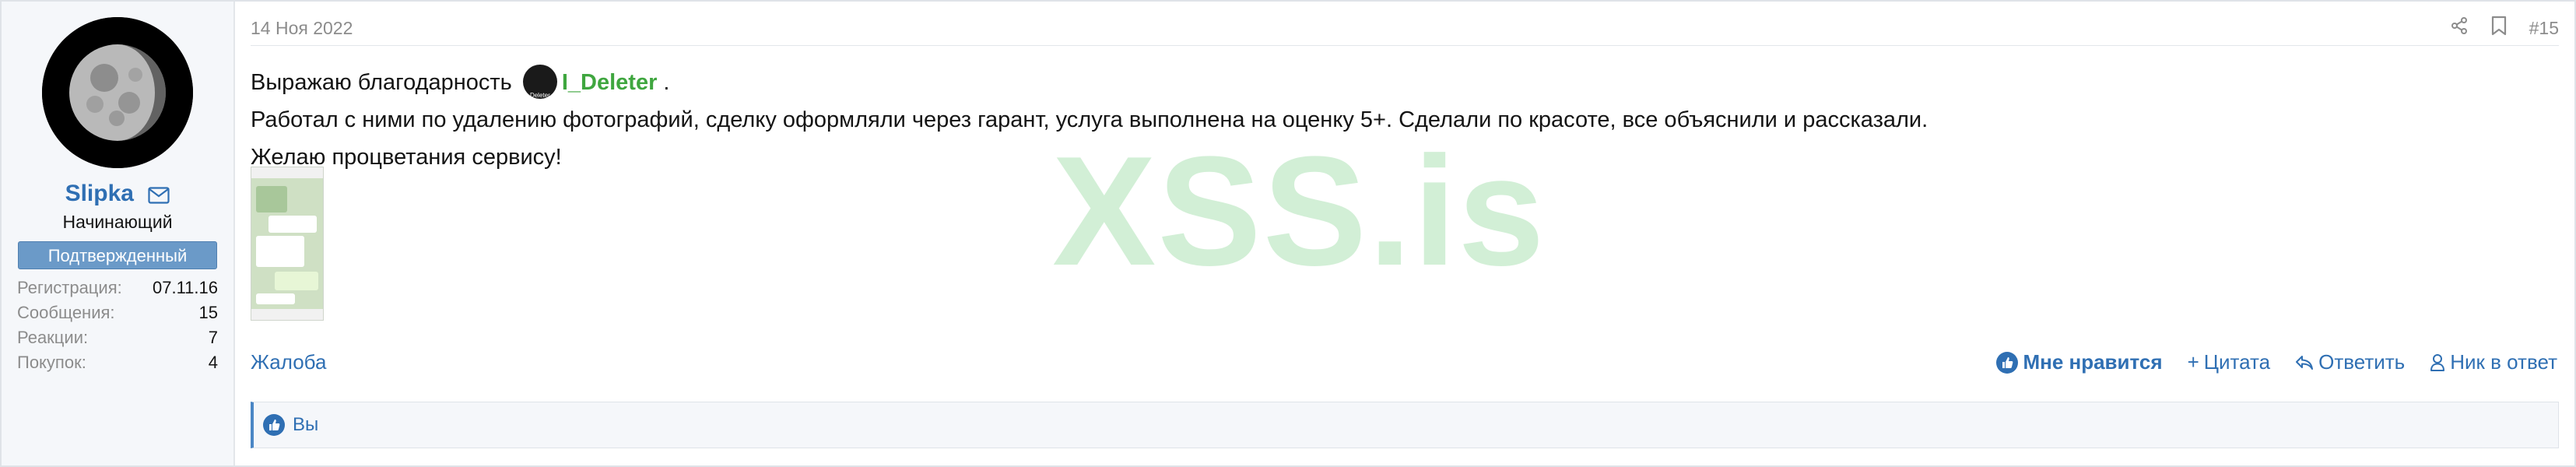 The image size is (2576, 467). I want to click on attachment-thumbnail, so click(288, 244).